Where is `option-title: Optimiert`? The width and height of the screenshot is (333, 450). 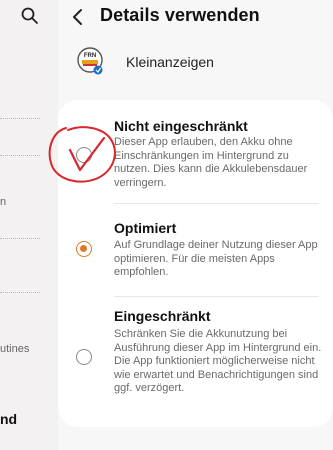 option-title: Optimiert is located at coordinates (145, 228).